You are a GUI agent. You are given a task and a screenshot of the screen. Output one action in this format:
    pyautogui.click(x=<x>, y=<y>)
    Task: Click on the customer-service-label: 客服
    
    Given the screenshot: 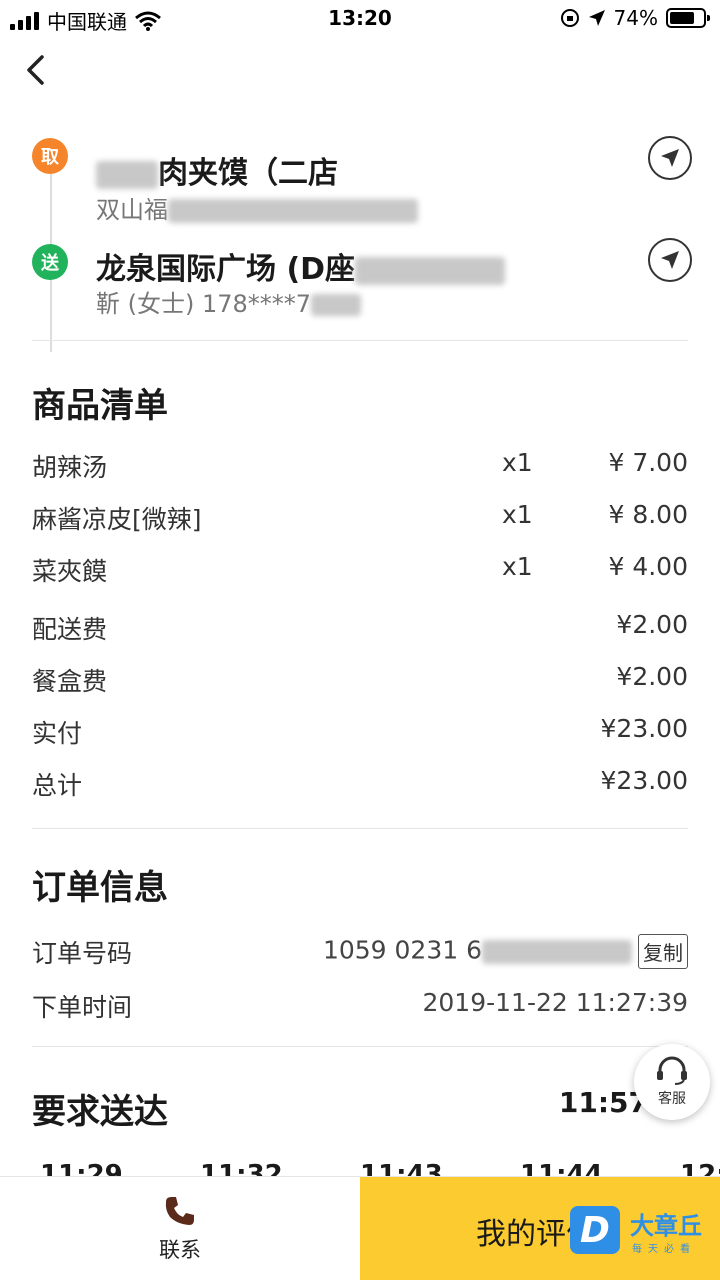 What is the action you would take?
    pyautogui.click(x=672, y=1099)
    